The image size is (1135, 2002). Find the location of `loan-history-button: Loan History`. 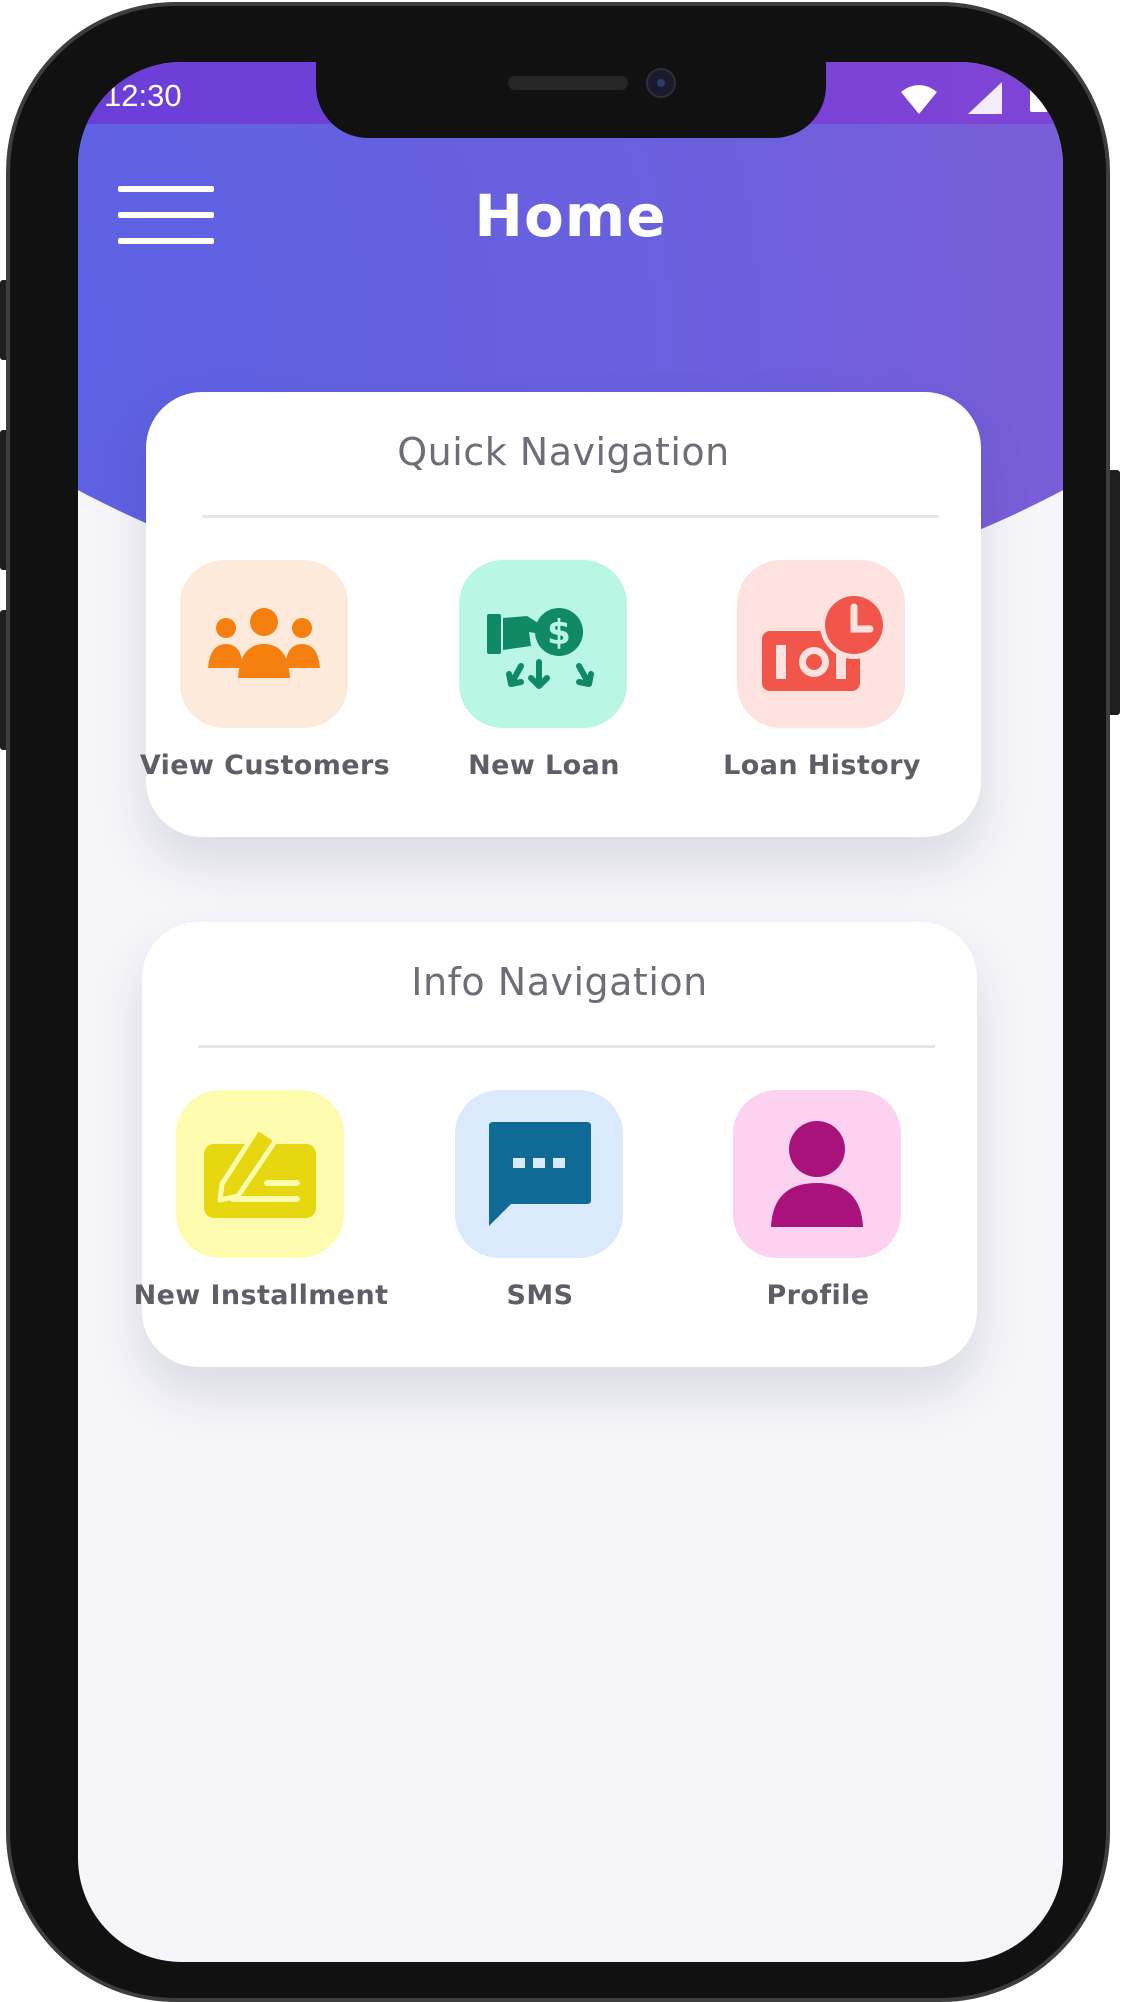

loan-history-button: Loan History is located at coordinates (822, 680).